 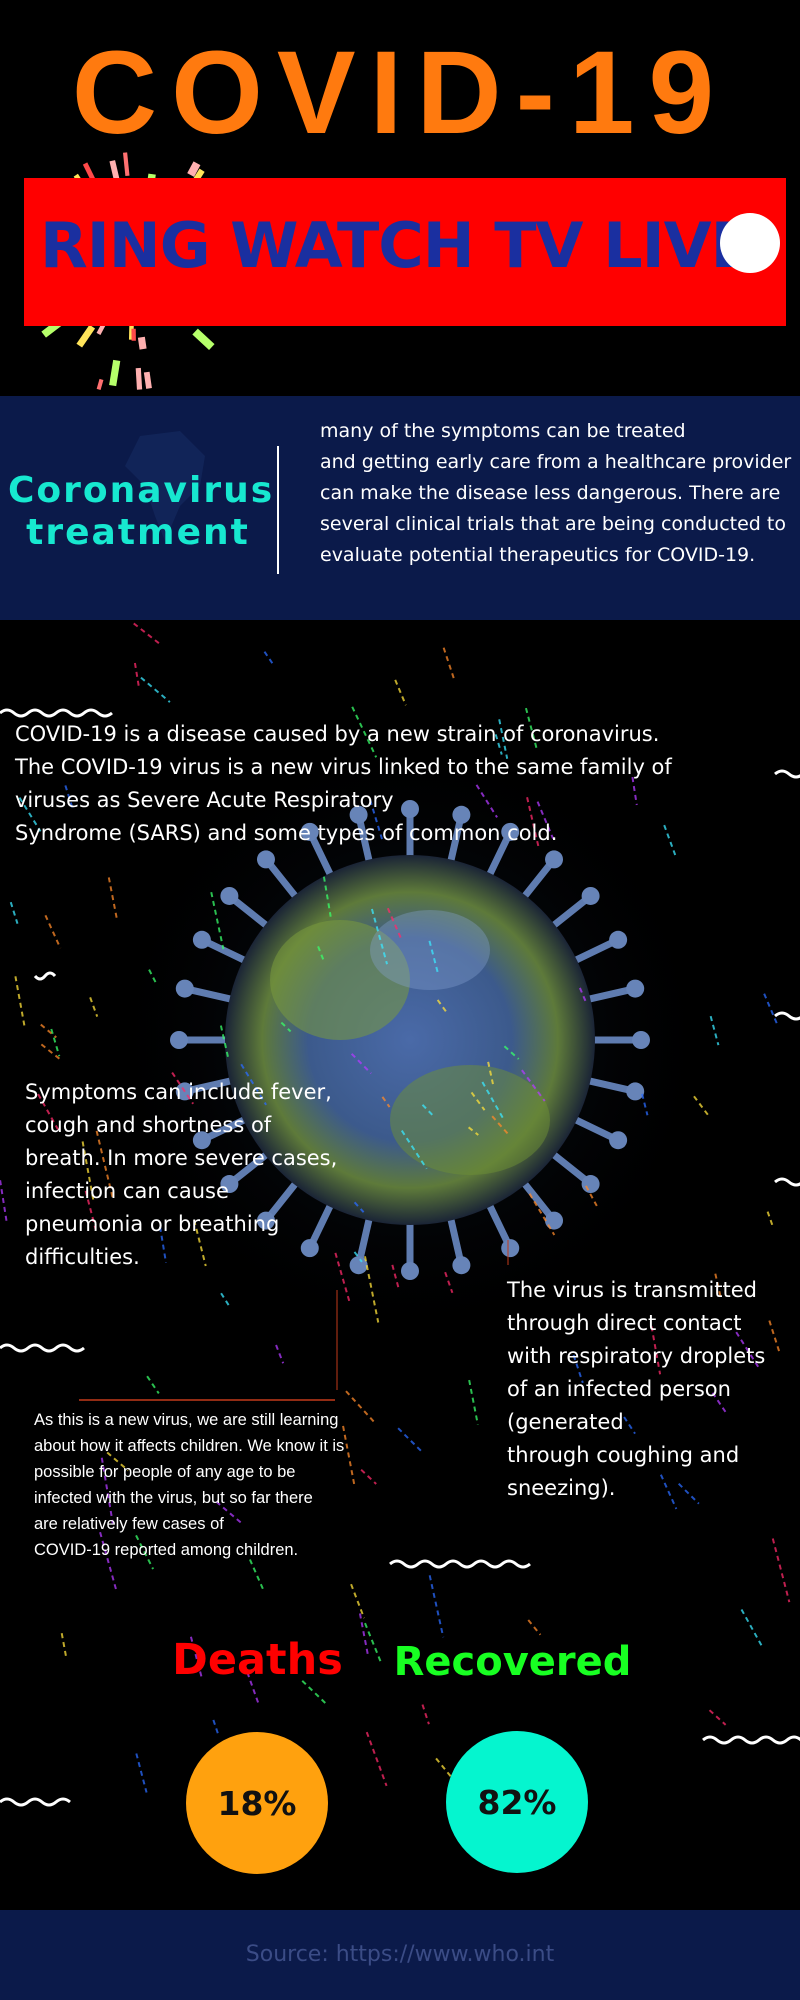 What do you see at coordinates (396, 245) in the screenshot?
I see `banner-title: RING WATCH TV LIVE` at bounding box center [396, 245].